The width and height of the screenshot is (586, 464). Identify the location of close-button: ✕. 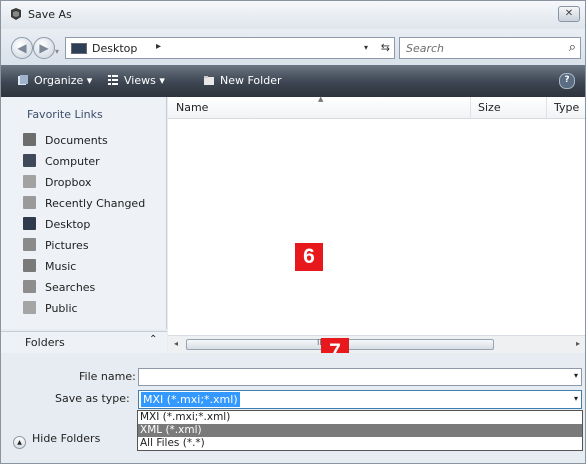
(569, 14).